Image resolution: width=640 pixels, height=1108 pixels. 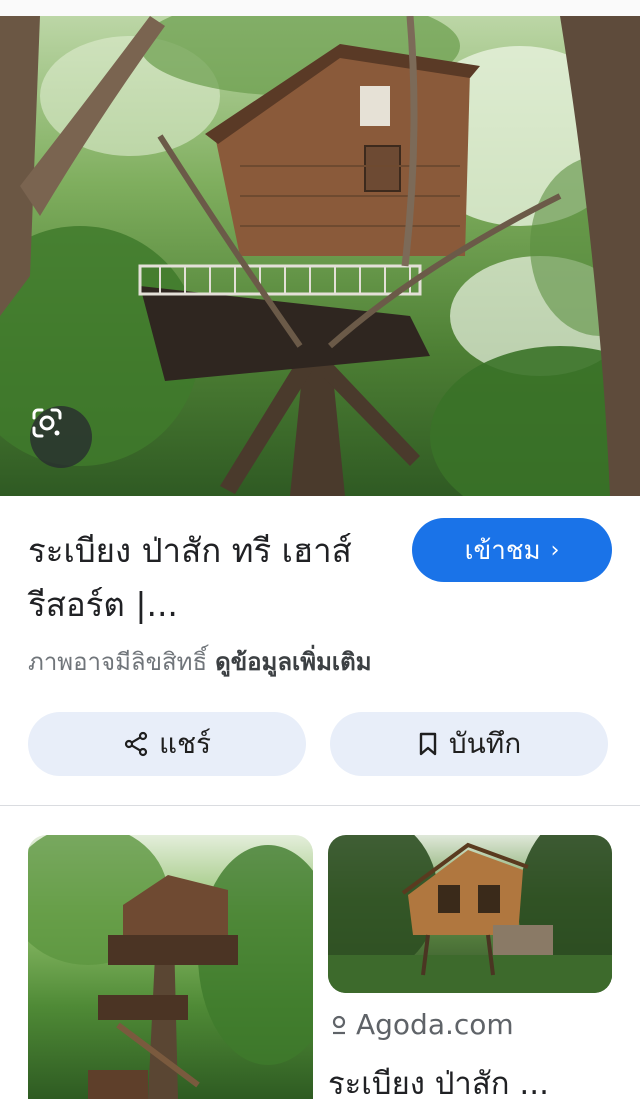 What do you see at coordinates (320, 8) in the screenshot?
I see `status-strip` at bounding box center [320, 8].